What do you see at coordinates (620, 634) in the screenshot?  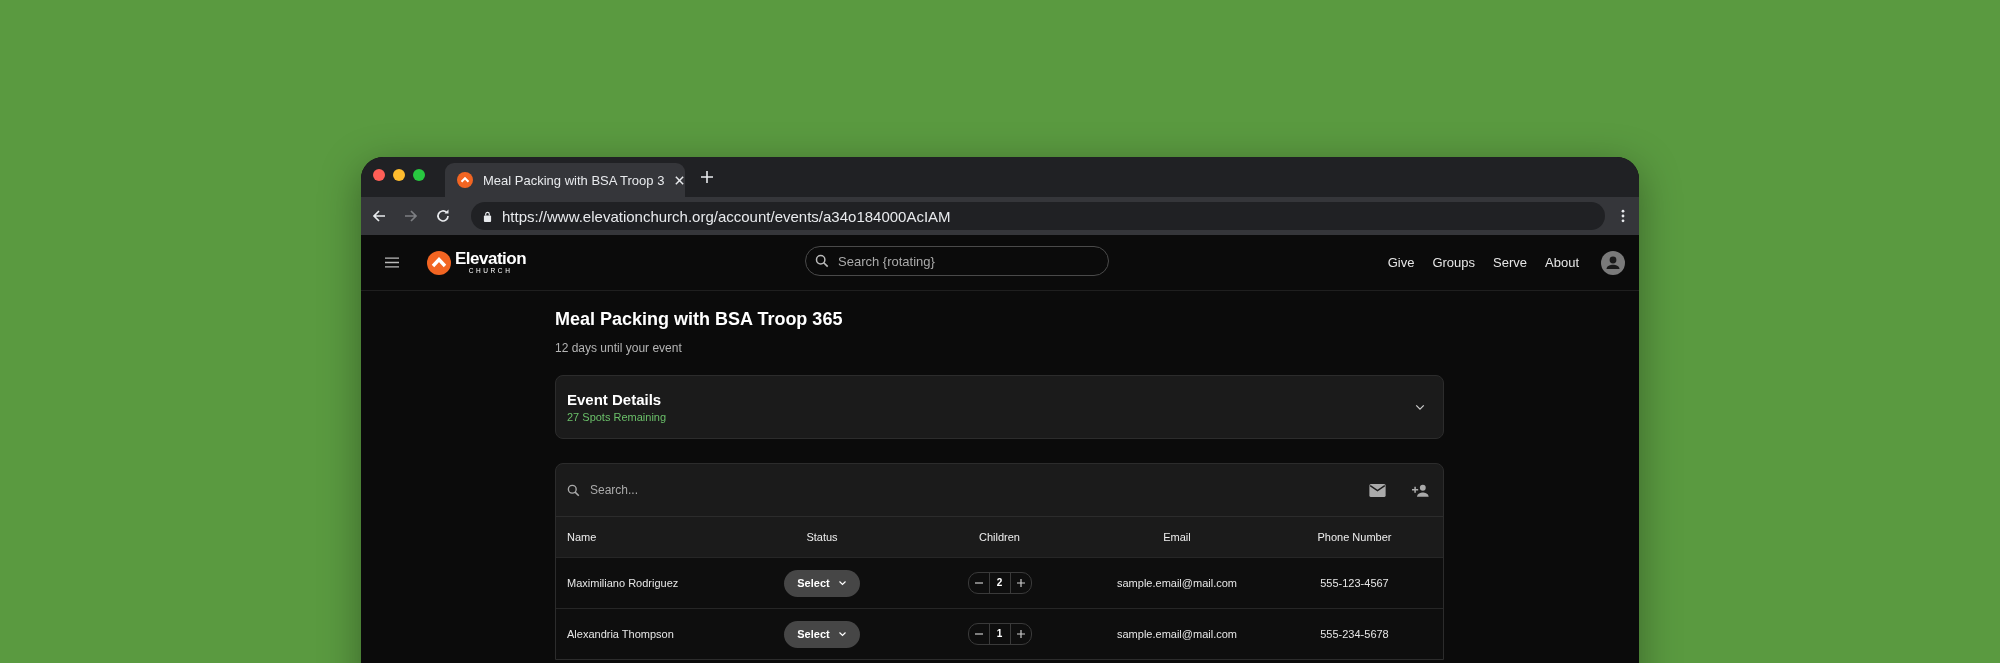 I see `attendee-name: Alexandria Thompson` at bounding box center [620, 634].